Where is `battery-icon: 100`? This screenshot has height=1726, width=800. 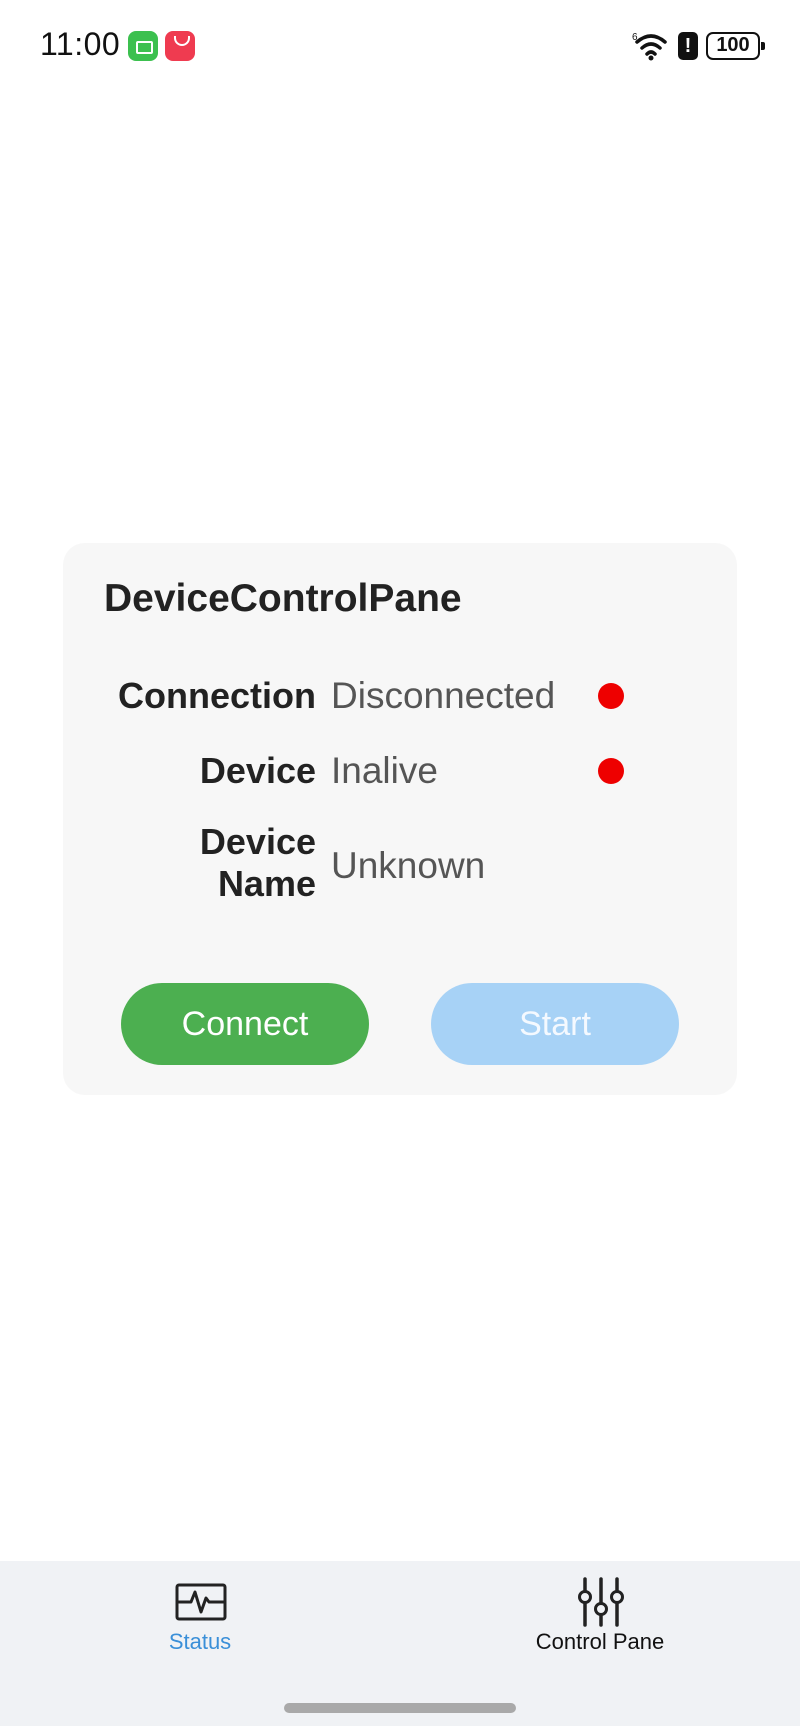 battery-icon: 100 is located at coordinates (735, 46).